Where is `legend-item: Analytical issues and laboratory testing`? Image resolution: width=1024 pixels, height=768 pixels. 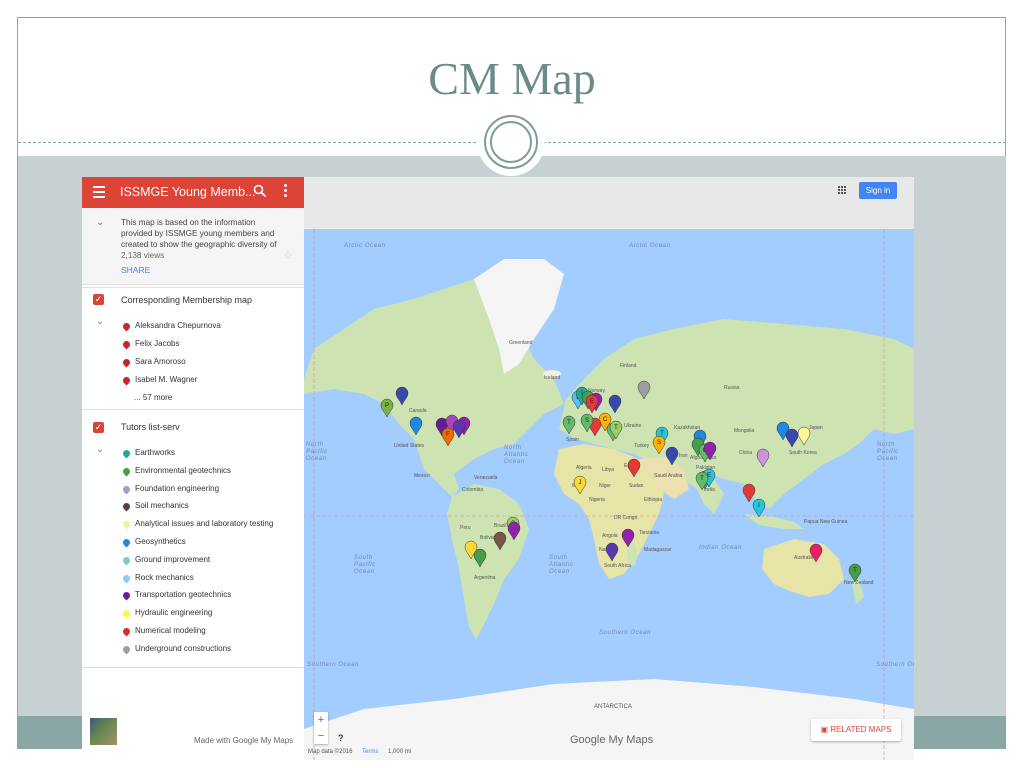 legend-item: Analytical issues and laboratory testing is located at coordinates (204, 523).